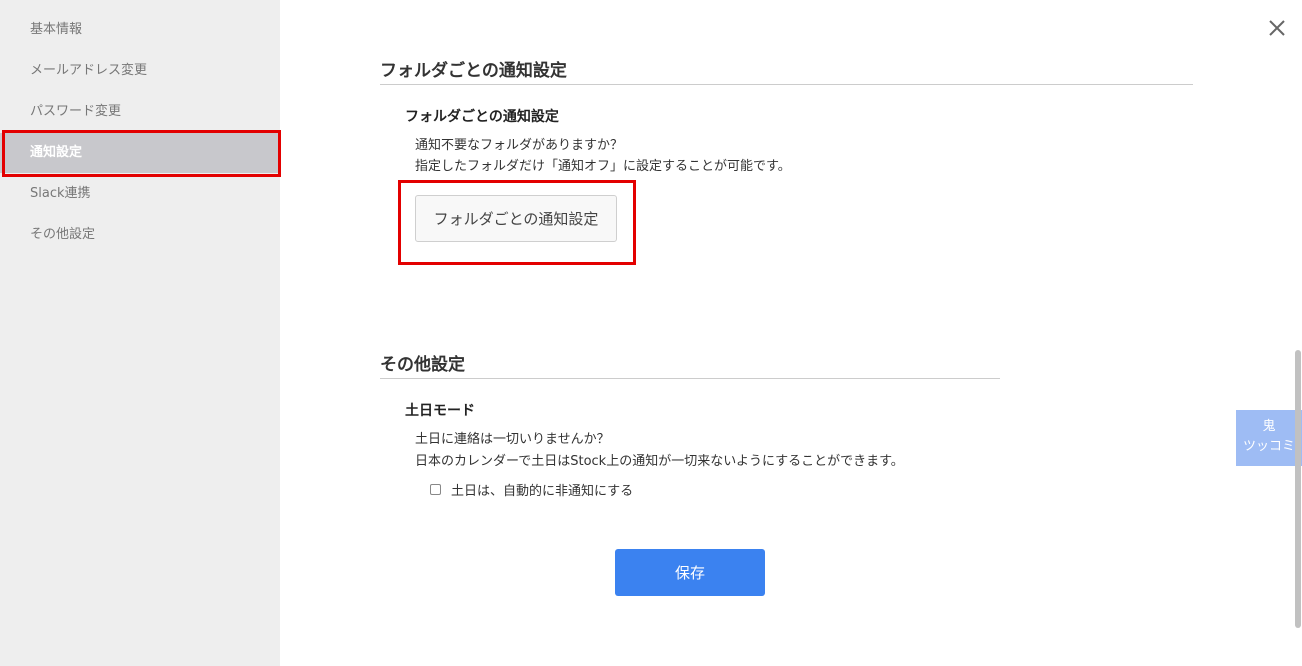  I want to click on folder-desc-1: 通知不要なフォルダがありますか？, so click(519, 145).